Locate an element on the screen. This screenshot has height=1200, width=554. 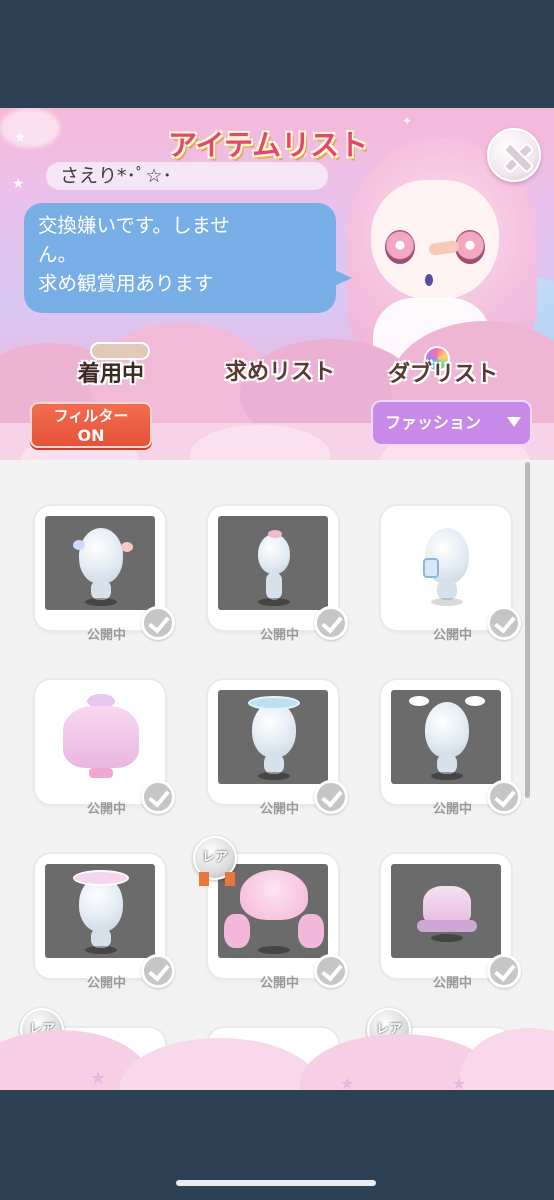
tab-wanted-list: 求めリスト is located at coordinates (280, 370).